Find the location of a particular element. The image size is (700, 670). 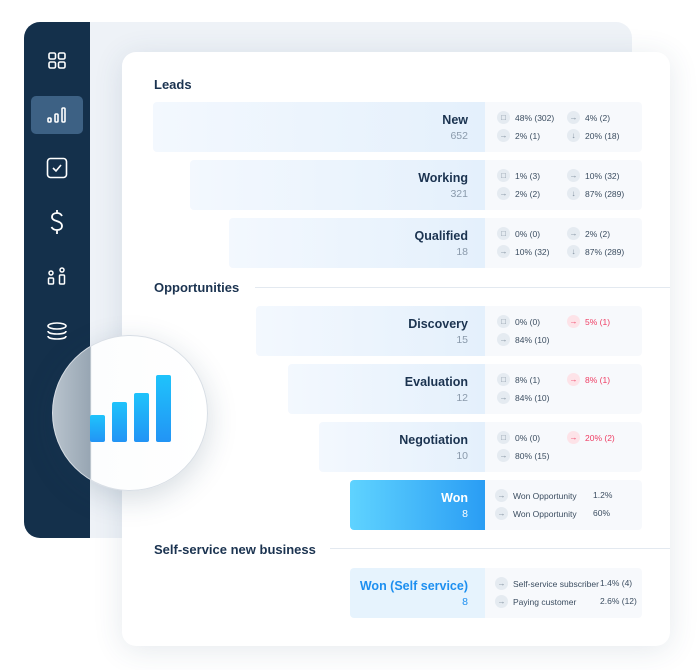

sidebar-item-revenue is located at coordinates (57, 222).